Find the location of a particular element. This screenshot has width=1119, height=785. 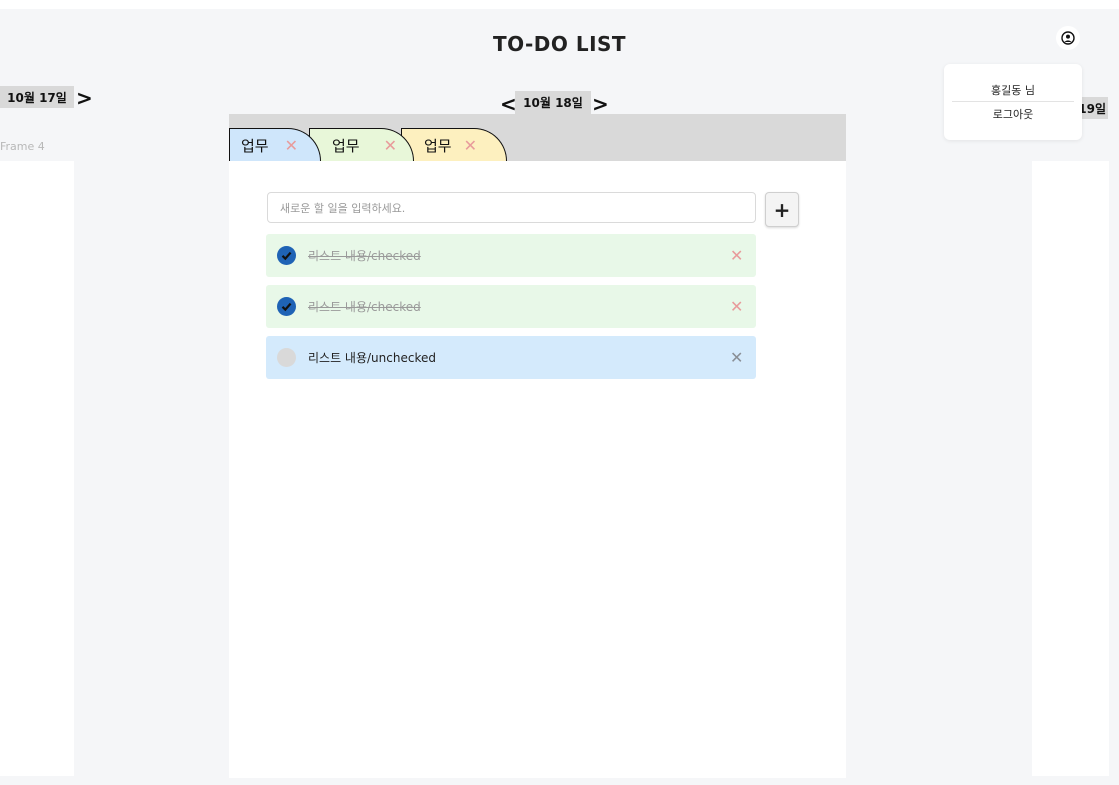

prev-day-arrow: > is located at coordinates (84, 98).